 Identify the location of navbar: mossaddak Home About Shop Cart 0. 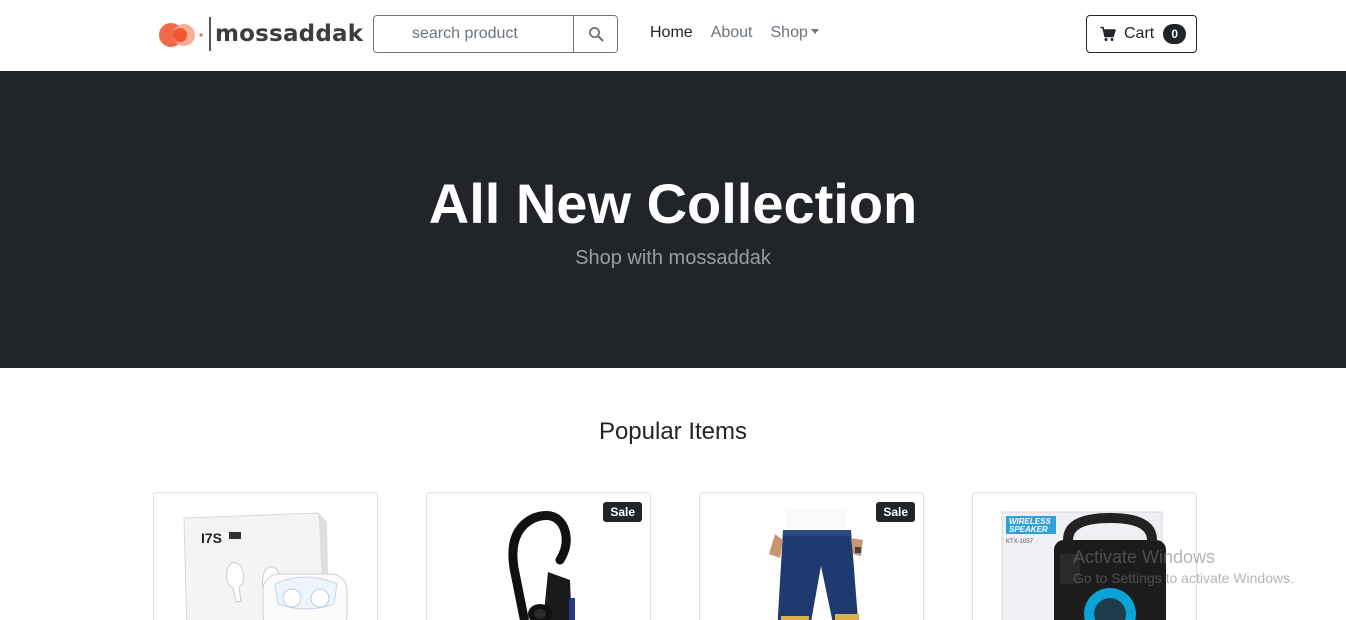
(673, 35).